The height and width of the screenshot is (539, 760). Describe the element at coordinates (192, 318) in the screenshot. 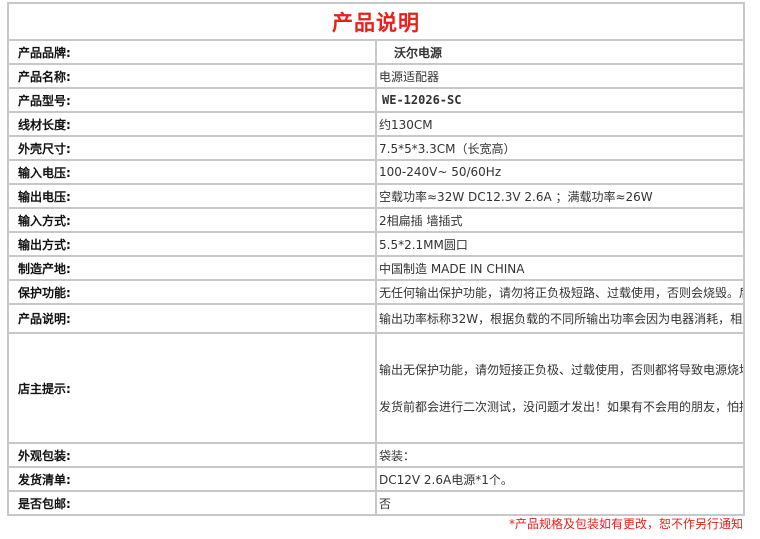

I see `row-label: 产品说明:` at that location.